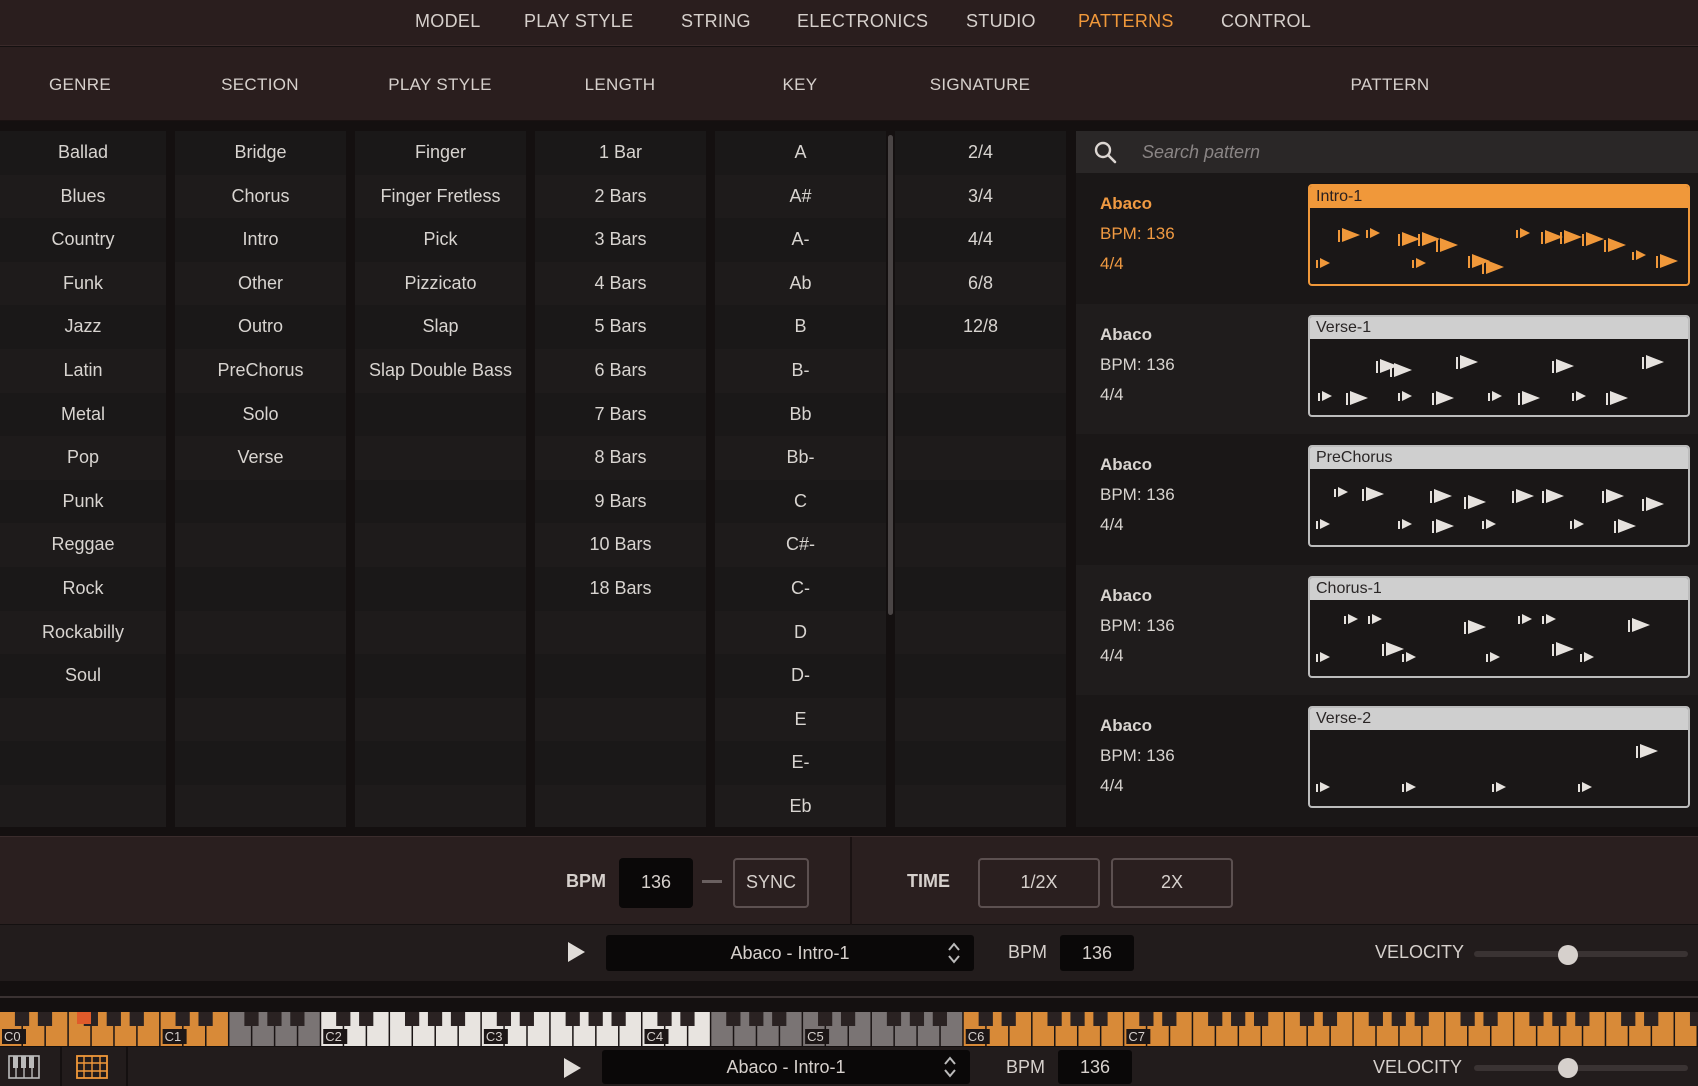 This screenshot has height=1086, width=1698. I want to click on list-item: Slap Double Bass, so click(440, 371).